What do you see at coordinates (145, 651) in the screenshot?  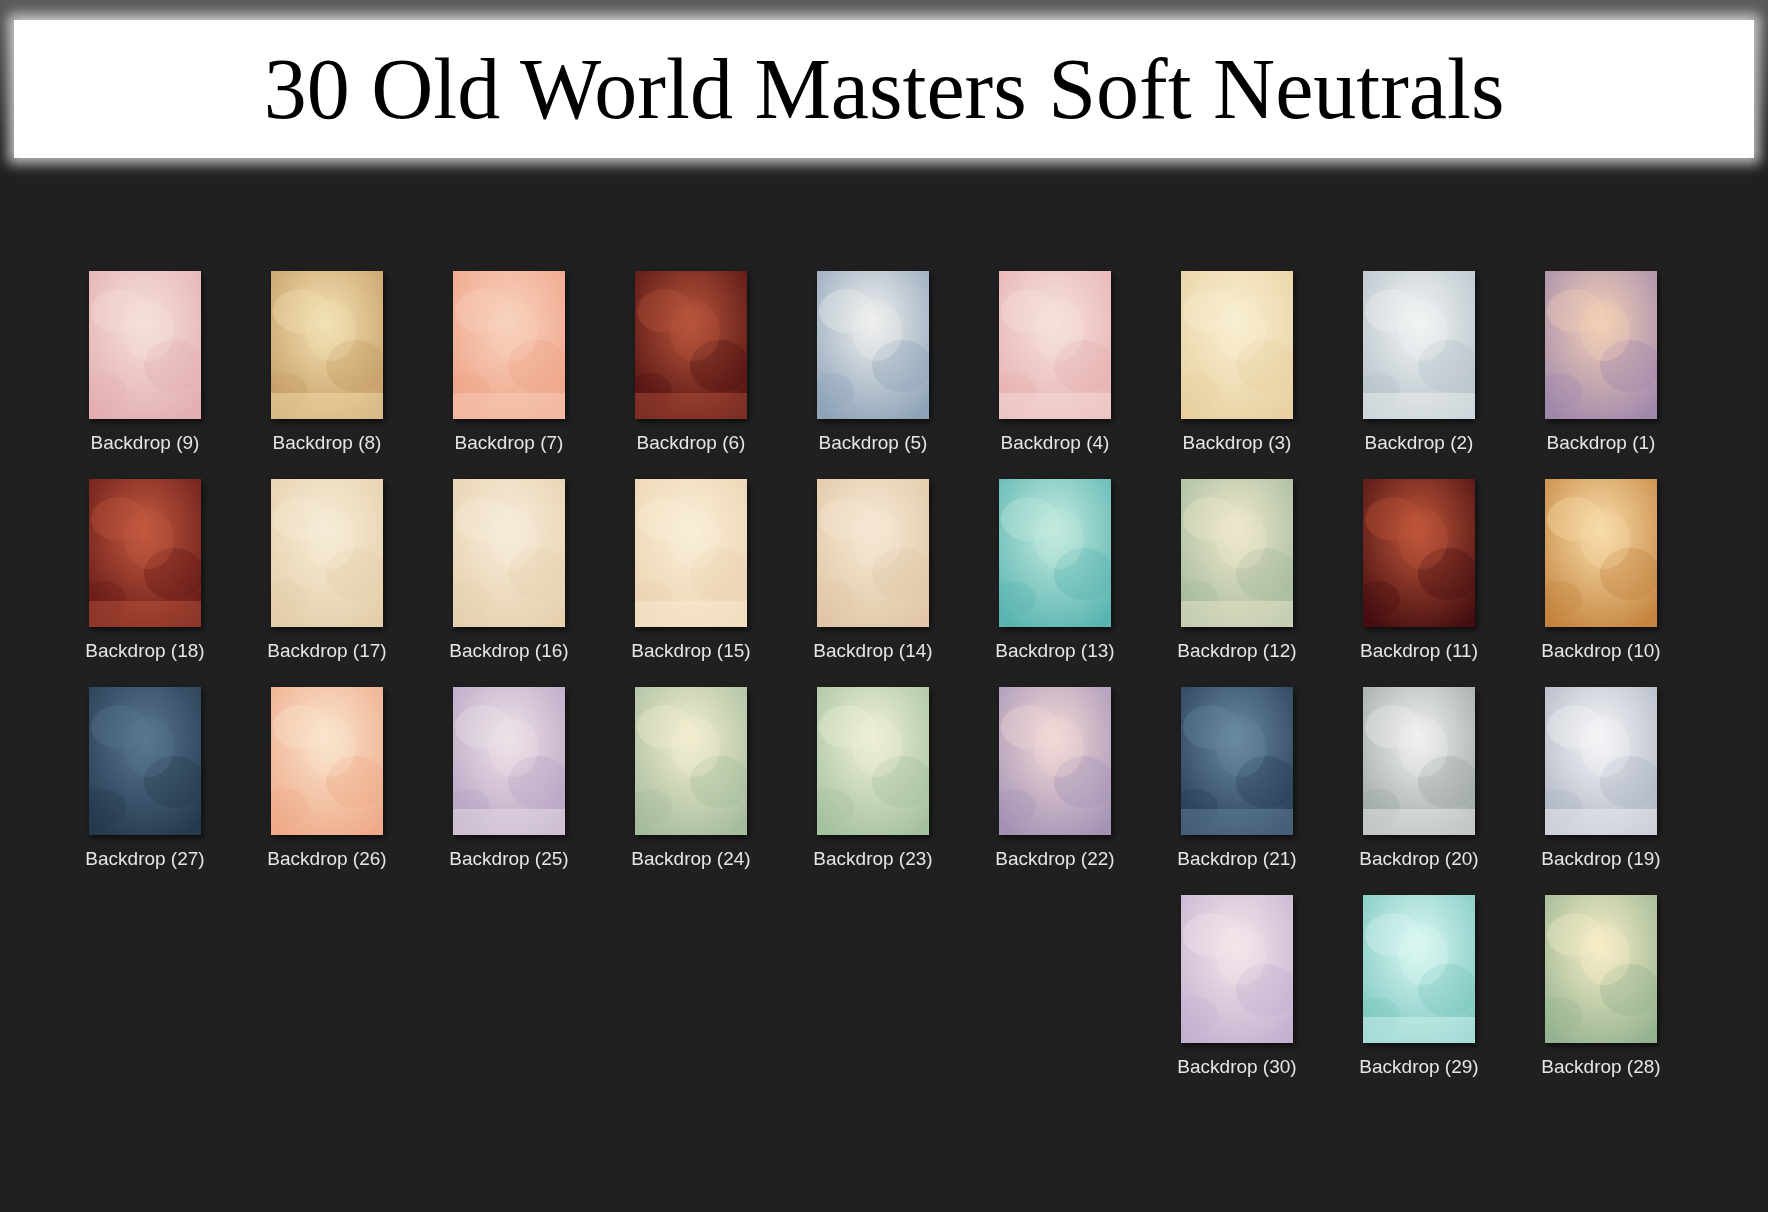 I see `file-name: Backdrop (18)` at bounding box center [145, 651].